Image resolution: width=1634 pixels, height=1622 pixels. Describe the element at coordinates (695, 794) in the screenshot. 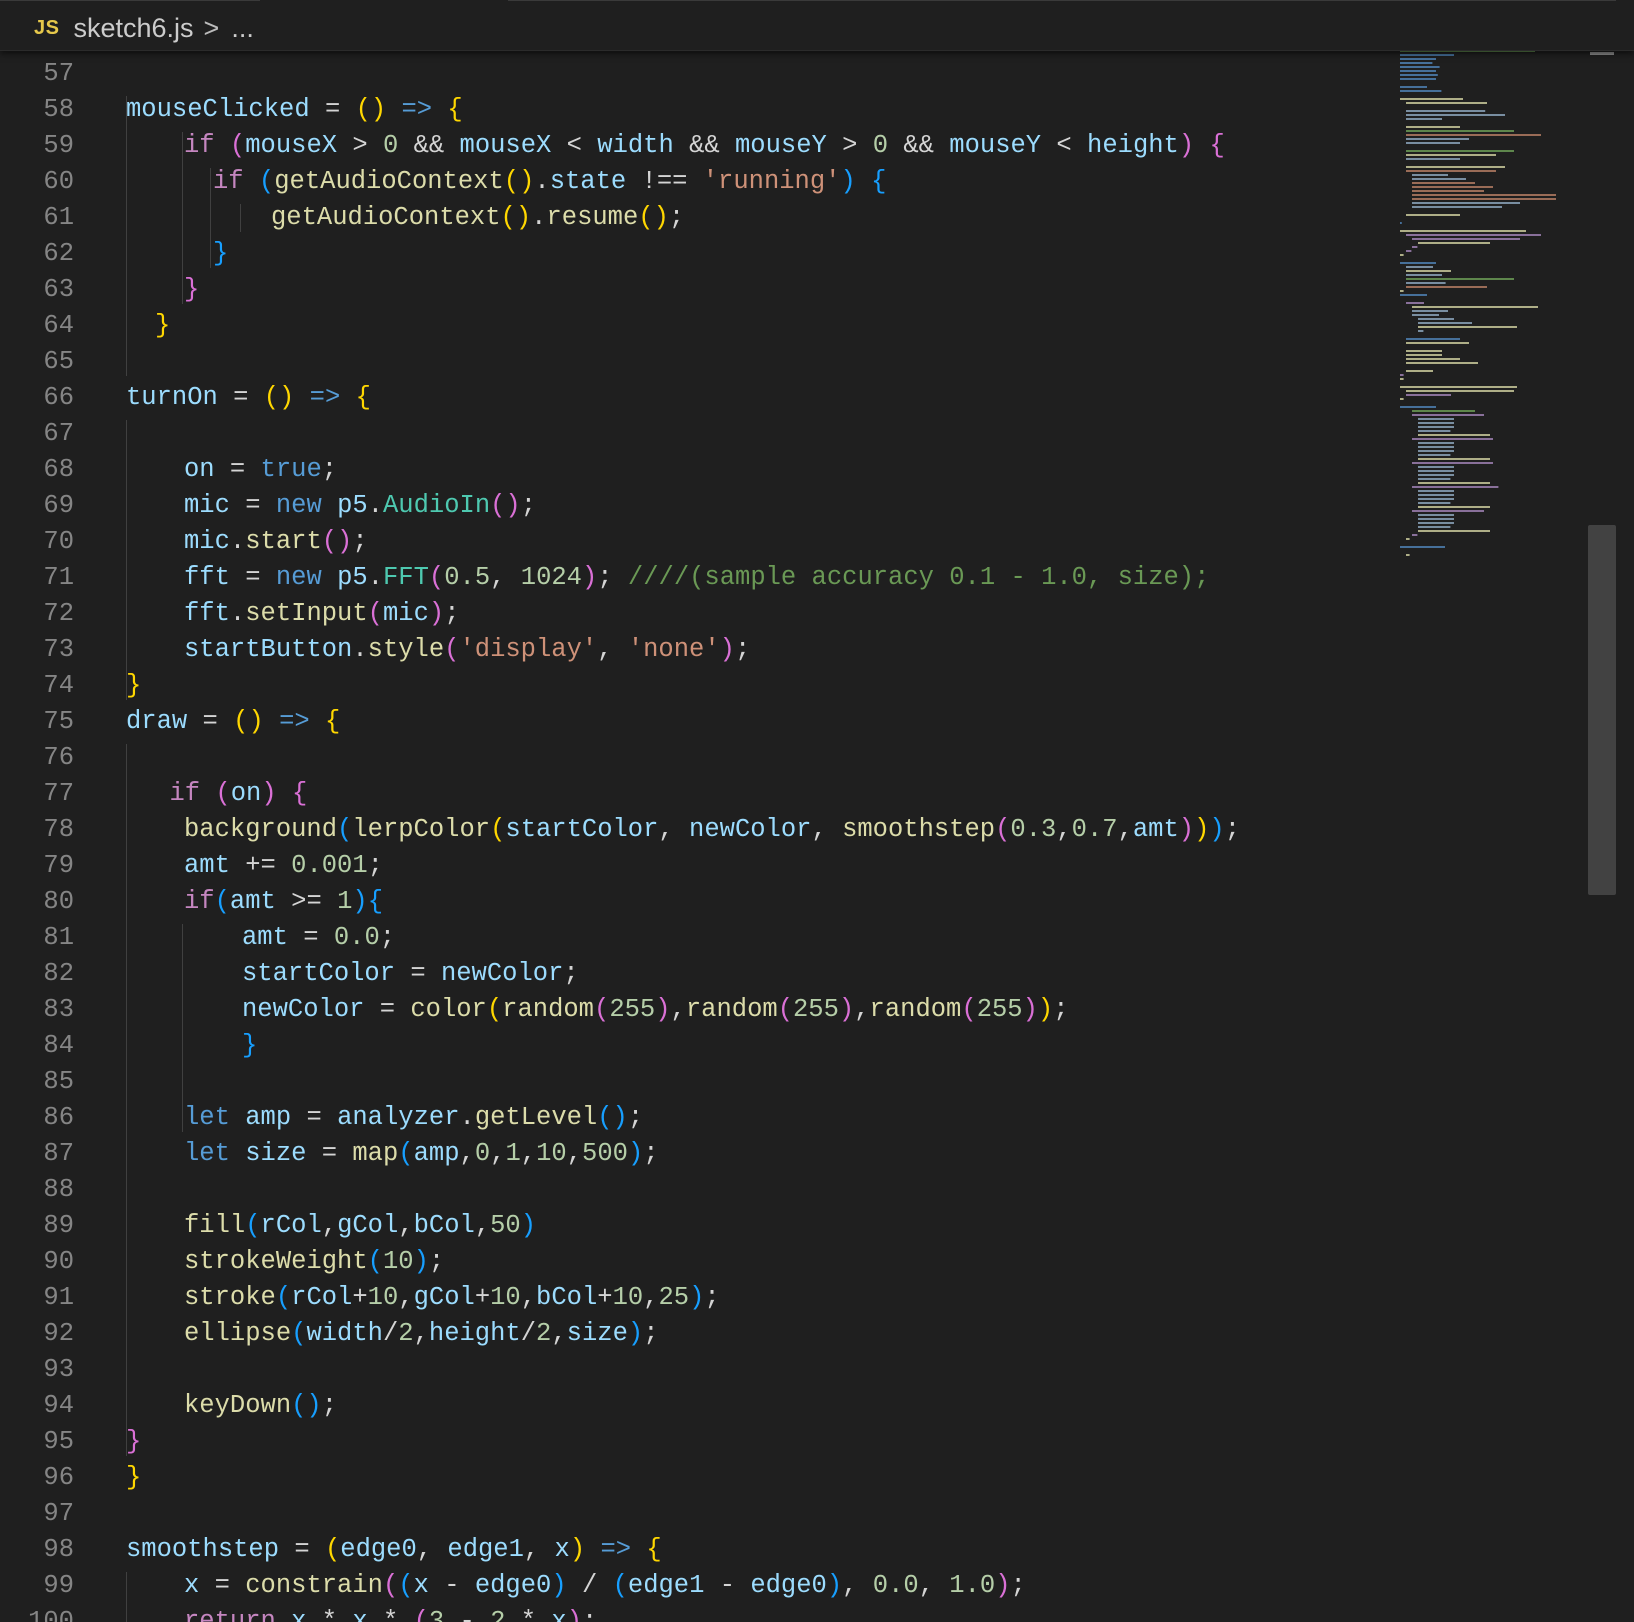

I see `code-line: 77 if (on) {` at that location.